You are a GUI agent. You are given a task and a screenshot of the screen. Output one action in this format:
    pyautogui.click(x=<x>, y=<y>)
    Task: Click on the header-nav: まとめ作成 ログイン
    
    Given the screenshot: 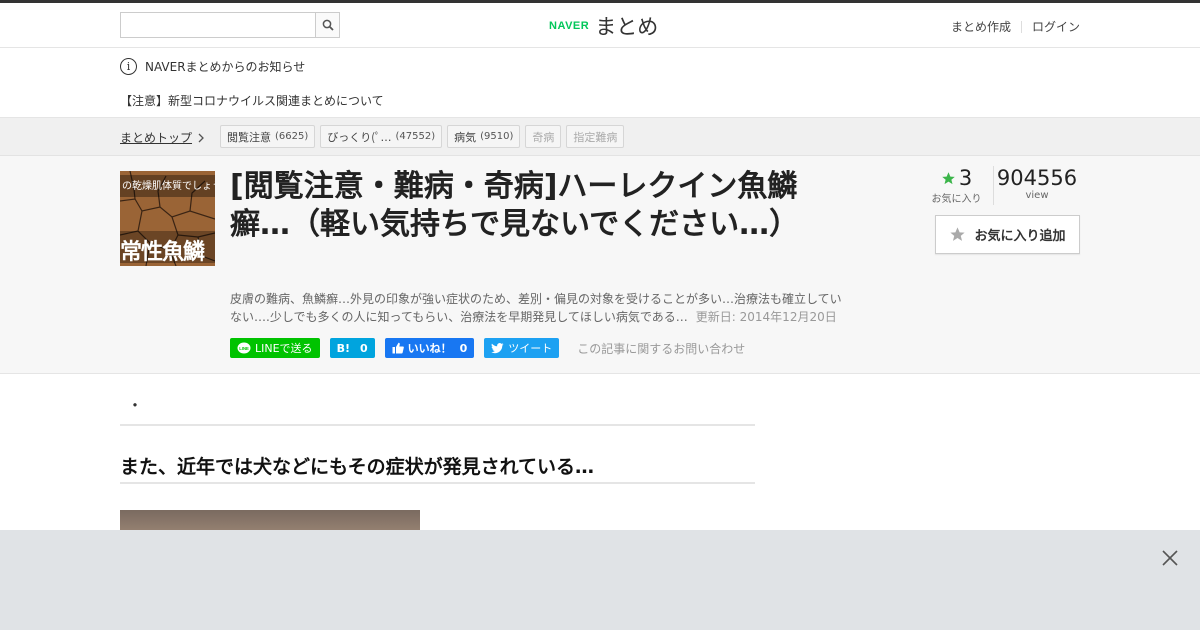 What is the action you would take?
    pyautogui.click(x=1015, y=26)
    